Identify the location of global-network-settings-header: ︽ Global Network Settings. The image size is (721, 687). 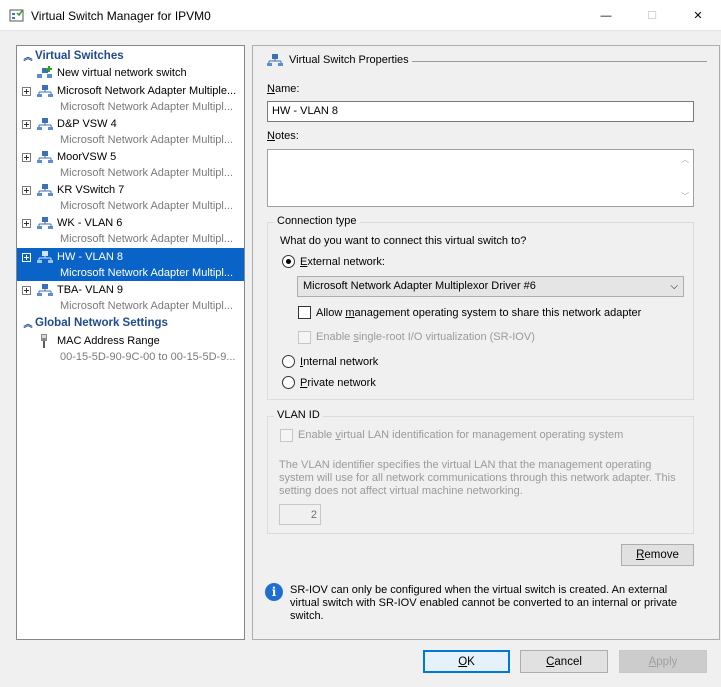
(131, 323).